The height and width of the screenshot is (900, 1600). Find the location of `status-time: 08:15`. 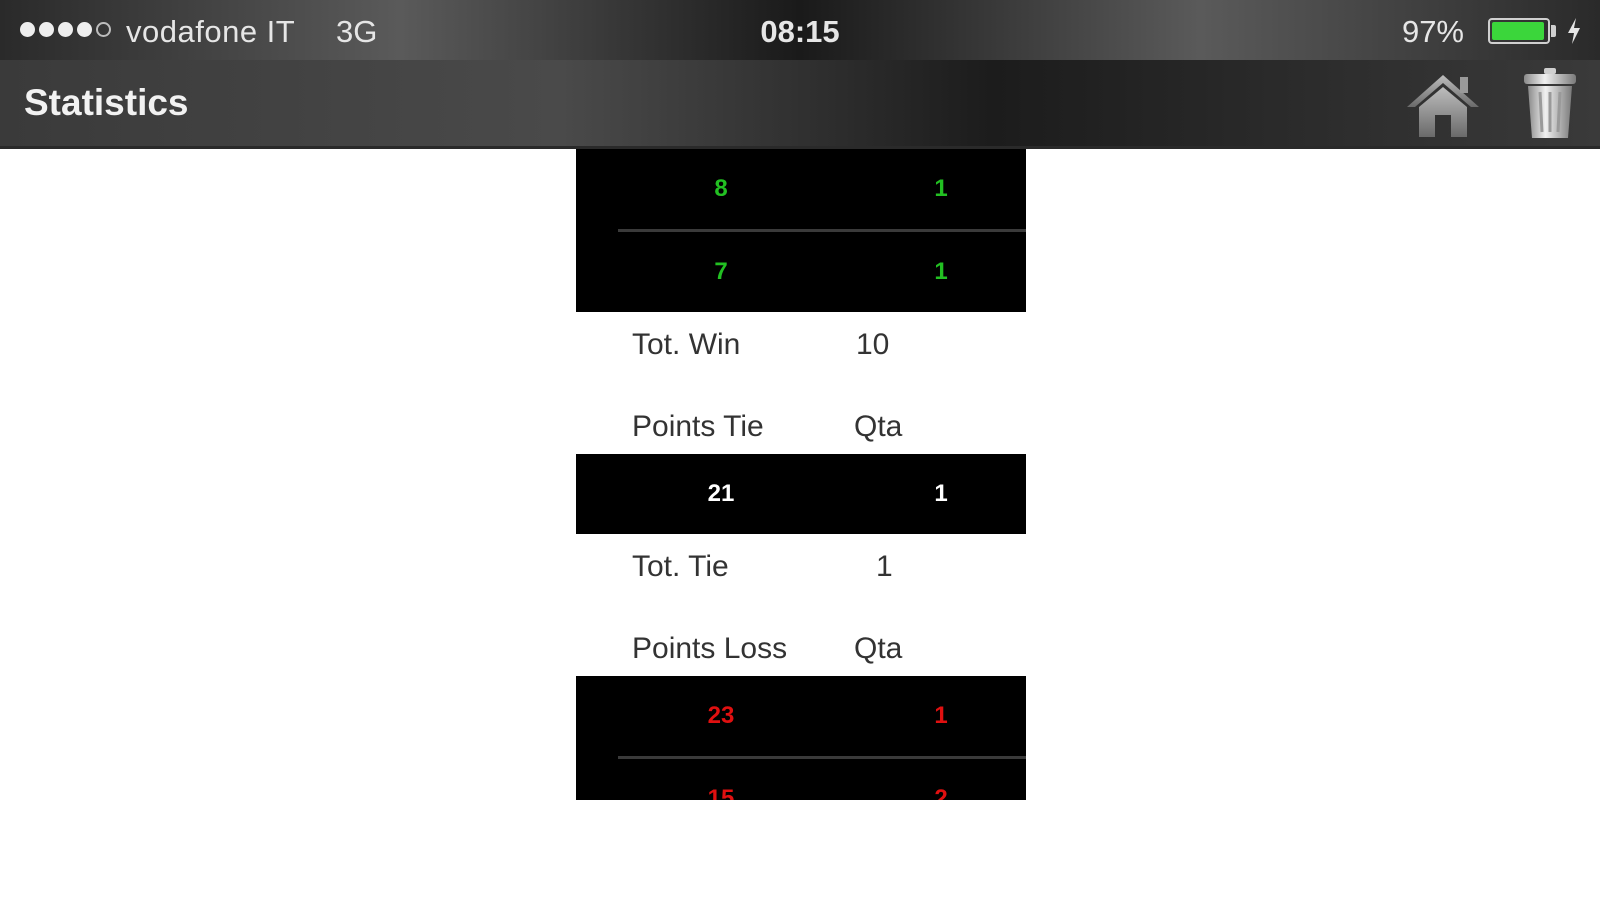

status-time: 08:15 is located at coordinates (800, 31).